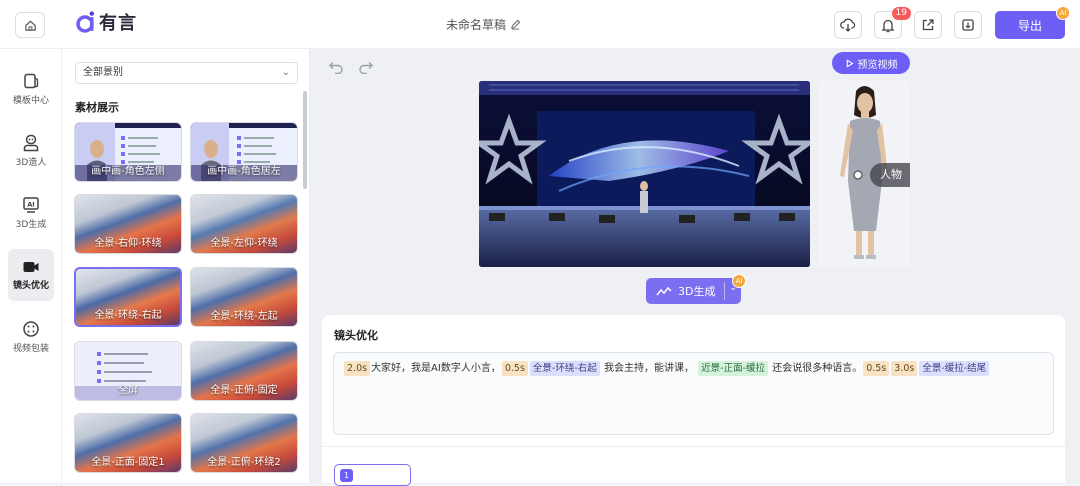 Image resolution: width=1080 pixels, height=486 pixels. What do you see at coordinates (888, 25) in the screenshot?
I see `bell-icon` at bounding box center [888, 25].